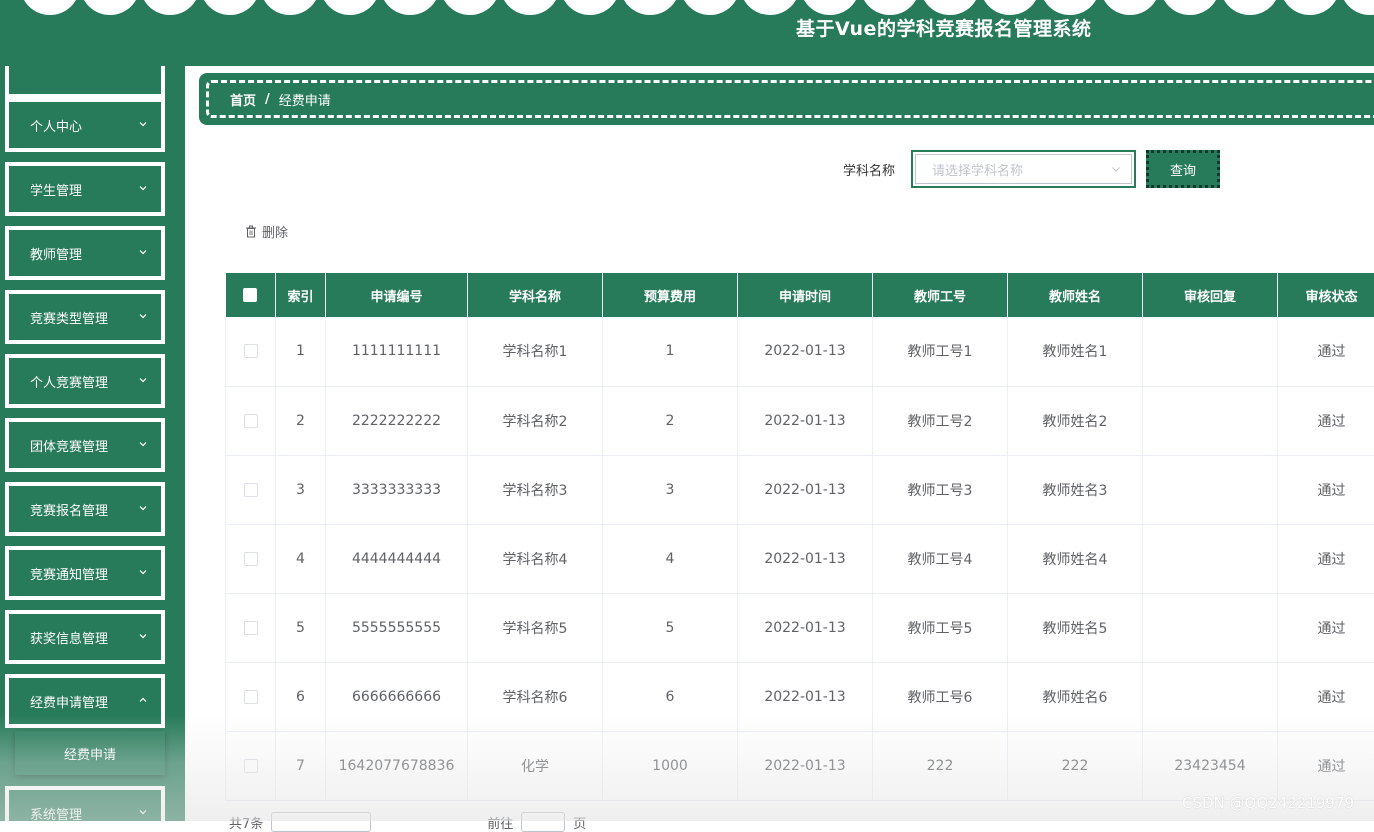 The width and height of the screenshot is (1374, 832). Describe the element at coordinates (301, 420) in the screenshot. I see `table-cell: 2` at that location.